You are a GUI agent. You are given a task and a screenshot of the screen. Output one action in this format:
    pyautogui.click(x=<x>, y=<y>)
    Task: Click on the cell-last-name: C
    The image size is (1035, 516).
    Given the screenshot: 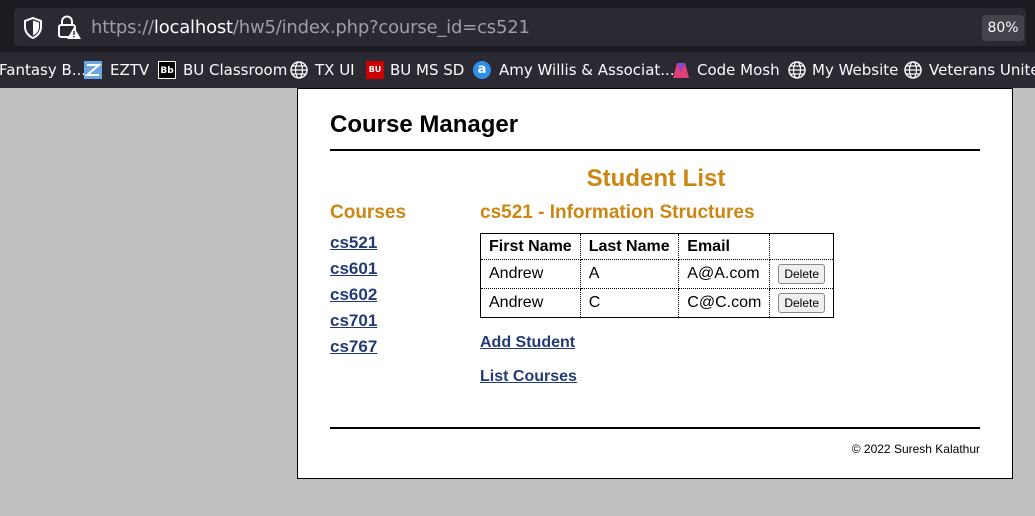 What is the action you would take?
    pyautogui.click(x=629, y=303)
    